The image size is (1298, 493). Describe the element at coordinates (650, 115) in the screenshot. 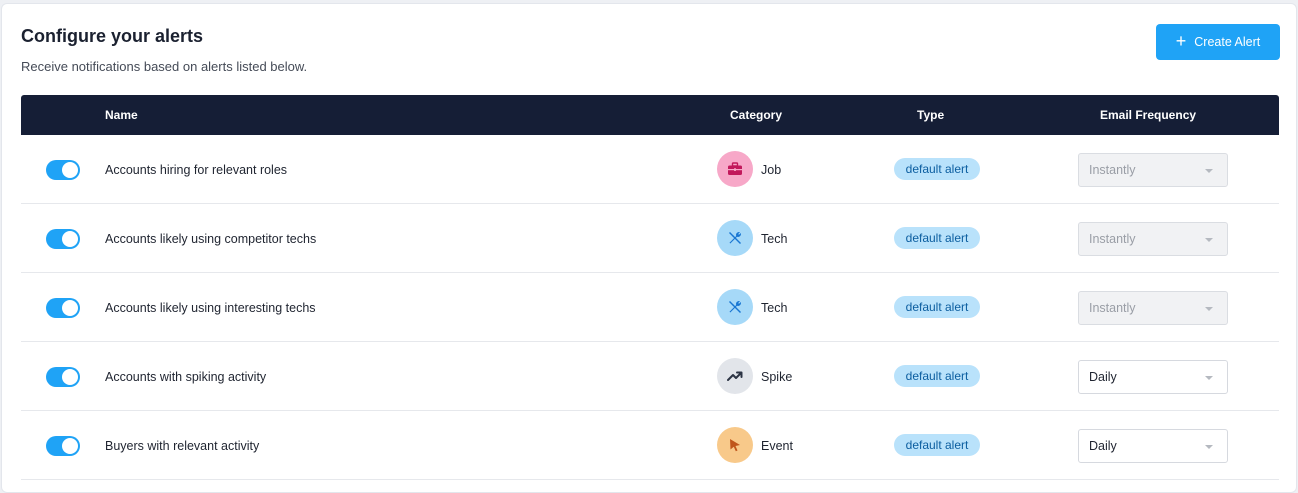

I see `table-header: Name Category Type Email Frequency` at that location.